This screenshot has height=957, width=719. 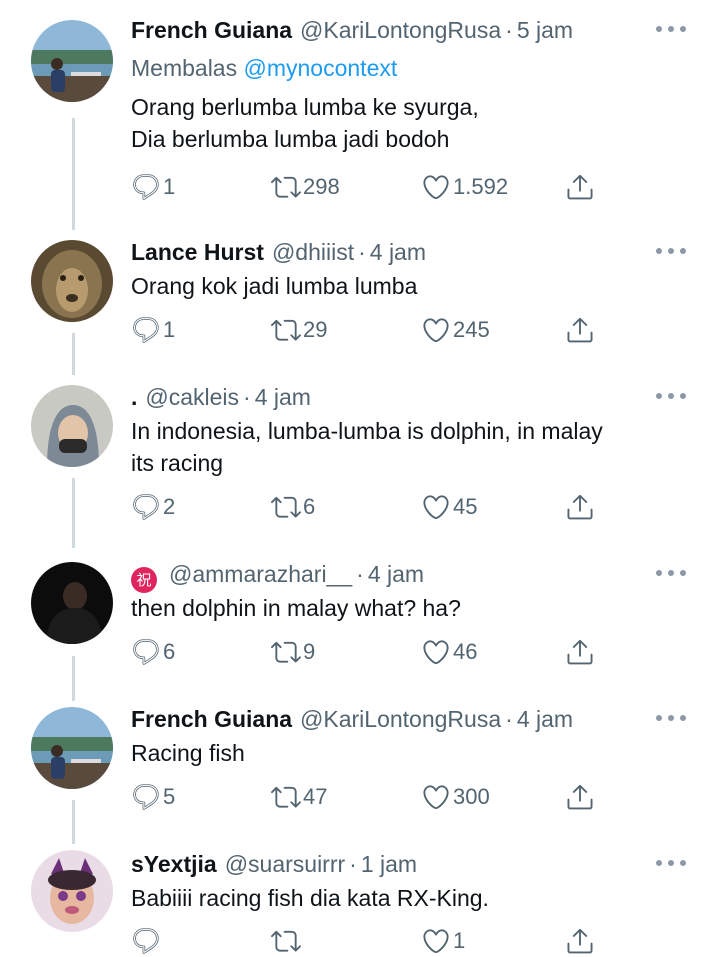 What do you see at coordinates (293, 507) in the screenshot?
I see `retweet-button: 6` at bounding box center [293, 507].